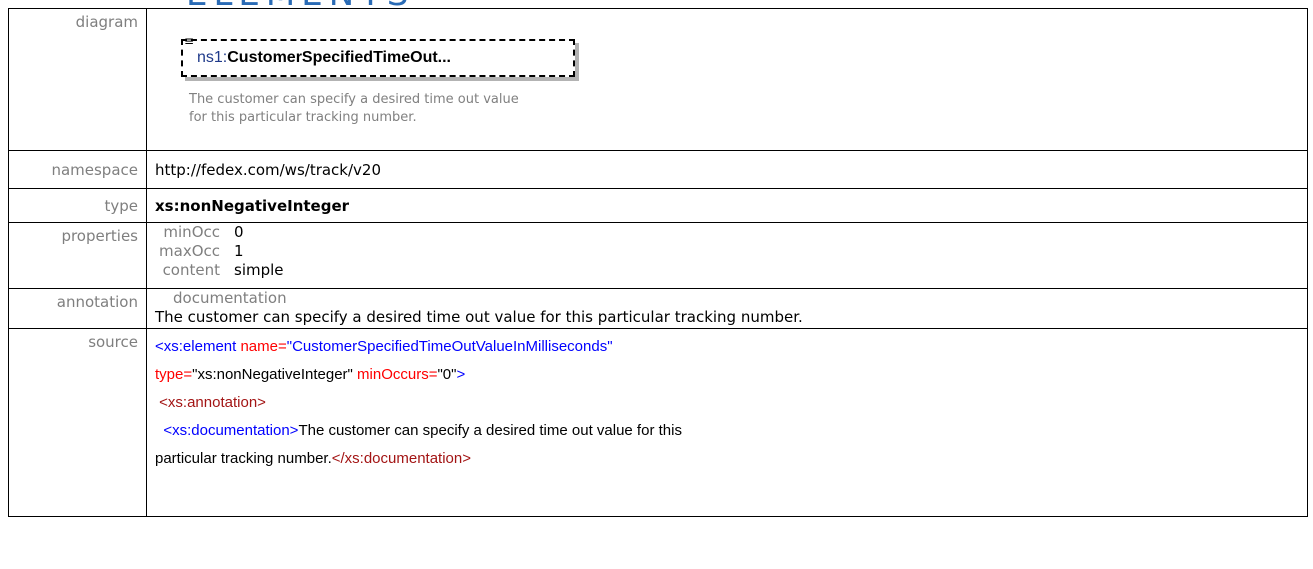 The image size is (1313, 569). Describe the element at coordinates (230, 298) in the screenshot. I see `annotation-documentation-label: documentation` at that location.